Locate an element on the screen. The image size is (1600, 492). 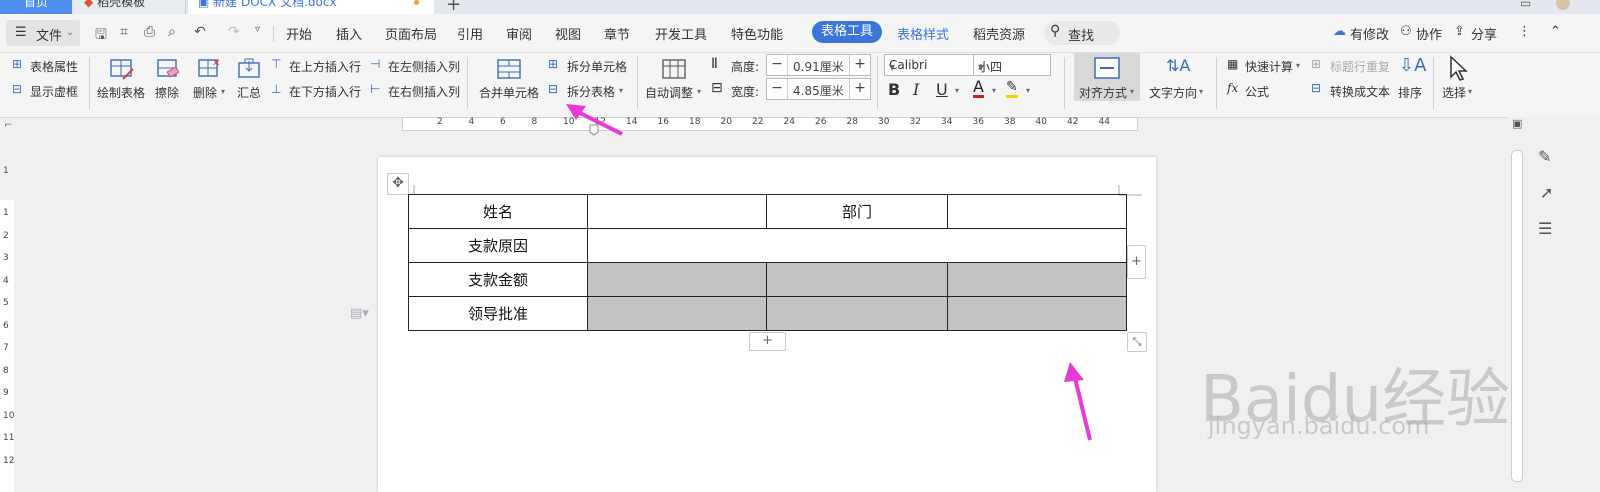
table-cell: 领导批准 is located at coordinates (498, 313).